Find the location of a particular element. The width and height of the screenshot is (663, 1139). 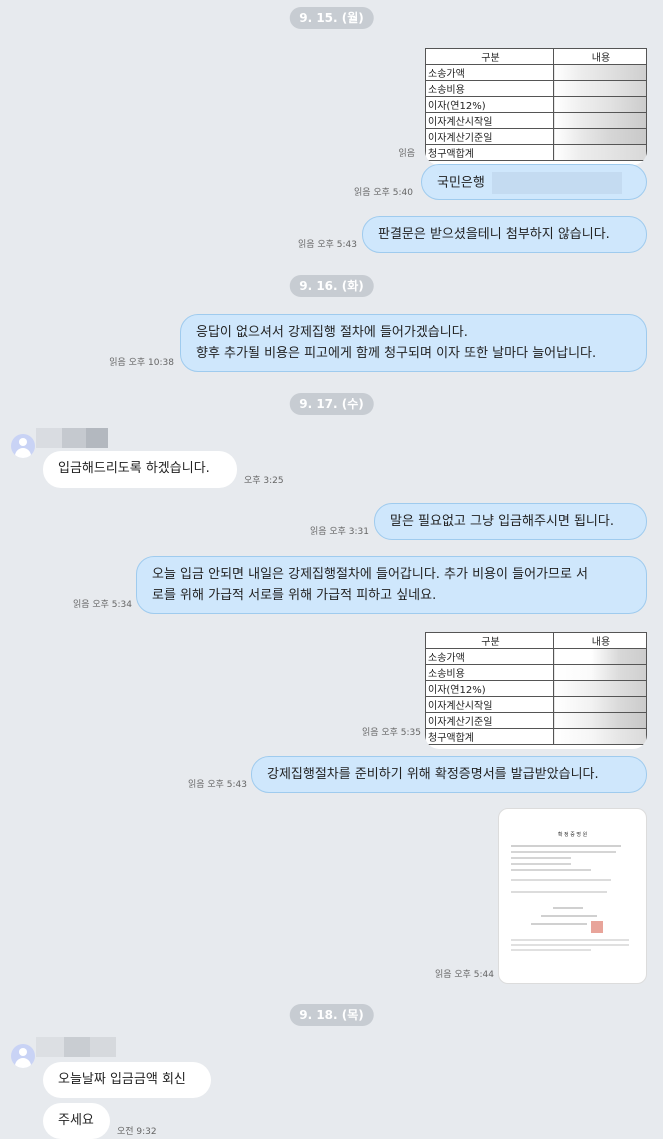

outgoing-message: 강제집행절차를 준비하기 위해 확정증명서를 발급받았습니다. is located at coordinates (449, 774).